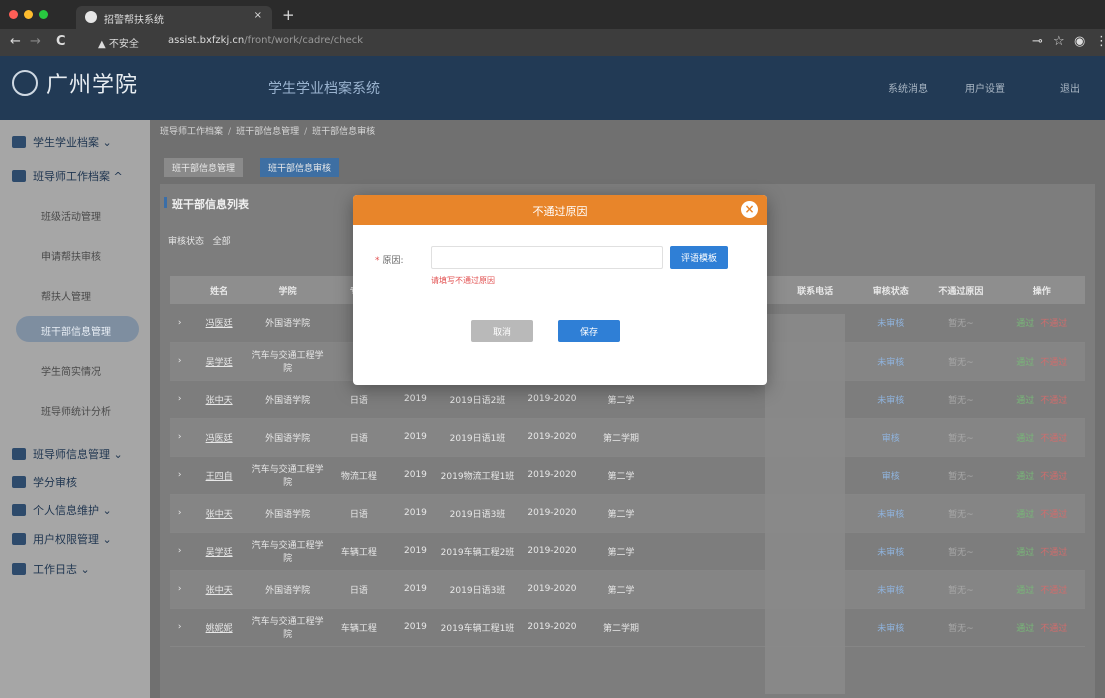 The height and width of the screenshot is (698, 1105). Describe the element at coordinates (621, 589) in the screenshot. I see `term-cell: 第二学` at that location.